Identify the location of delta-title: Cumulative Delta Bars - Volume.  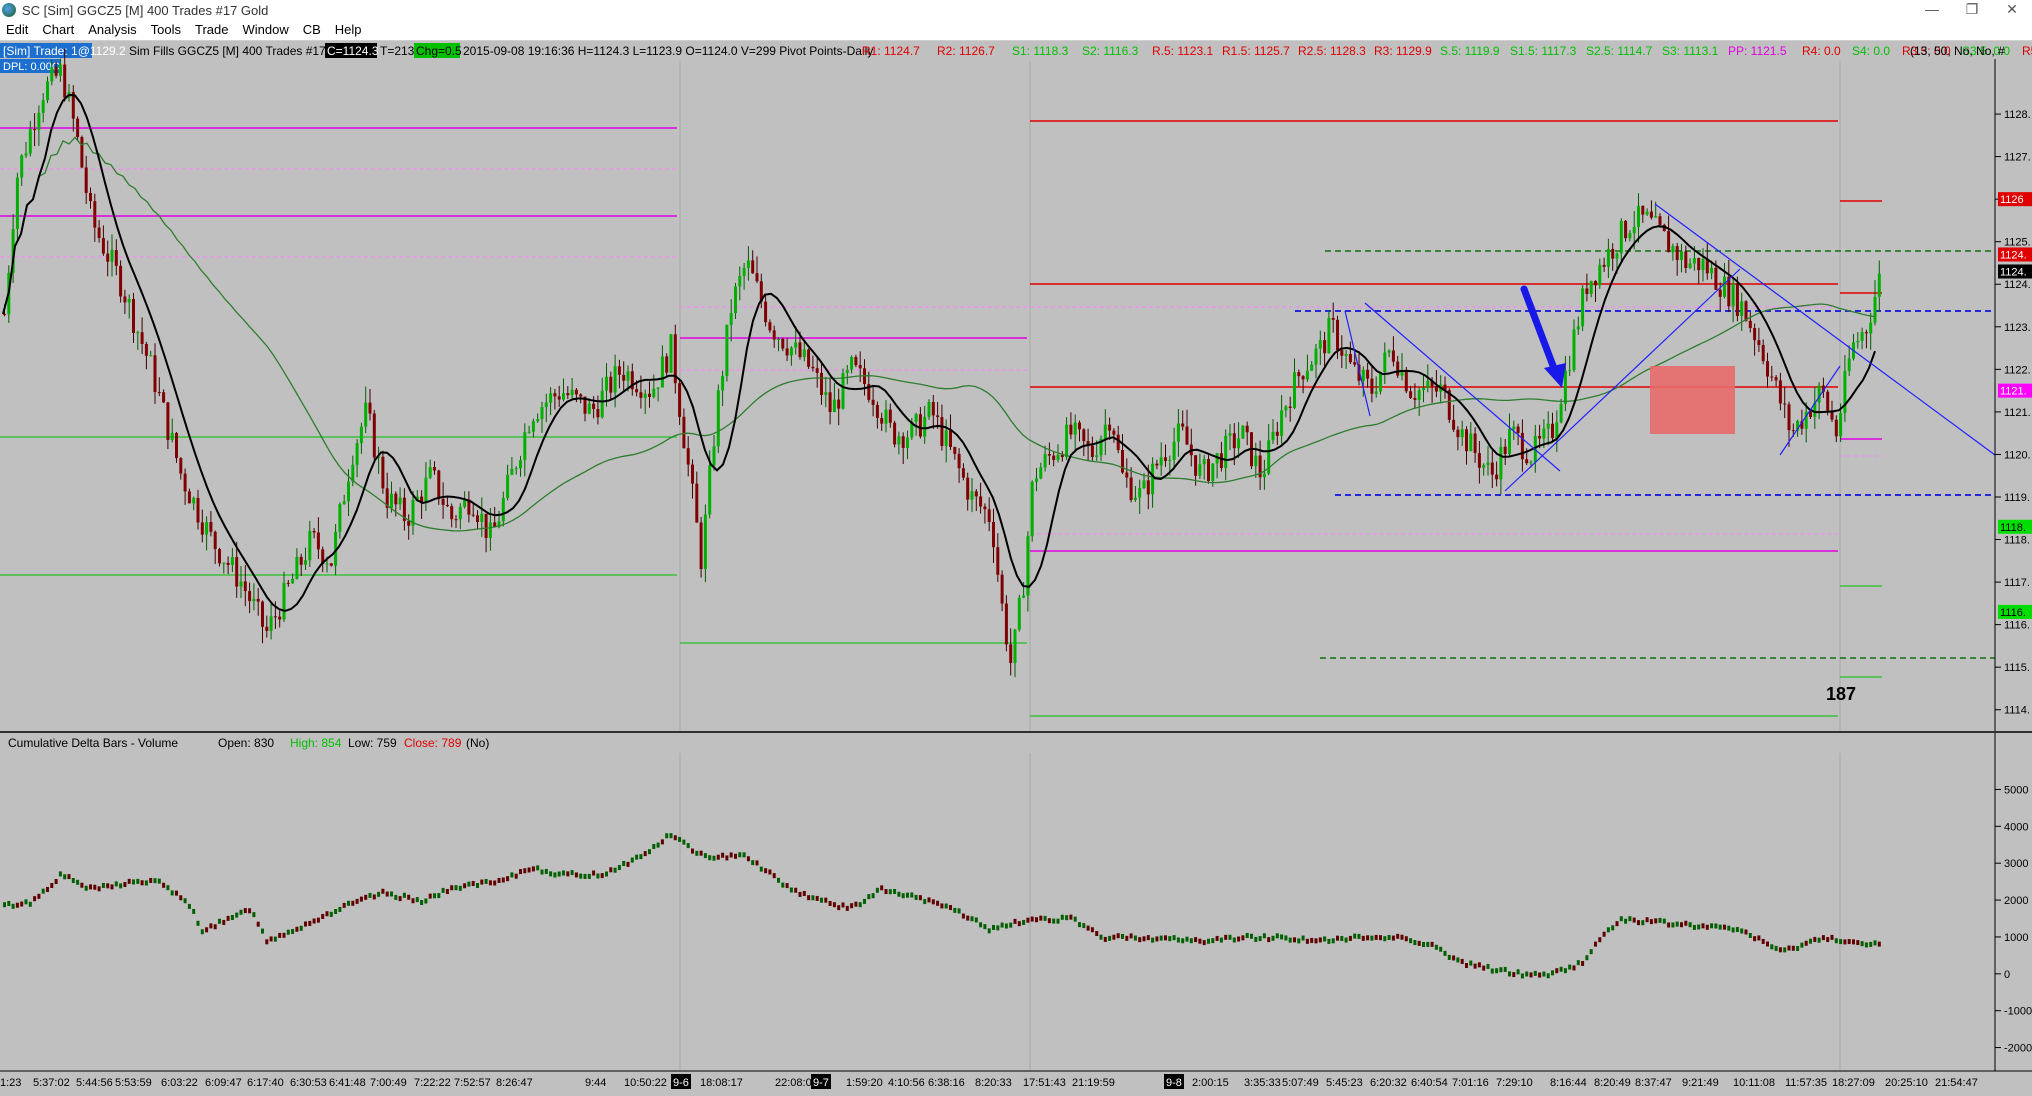
(93, 743).